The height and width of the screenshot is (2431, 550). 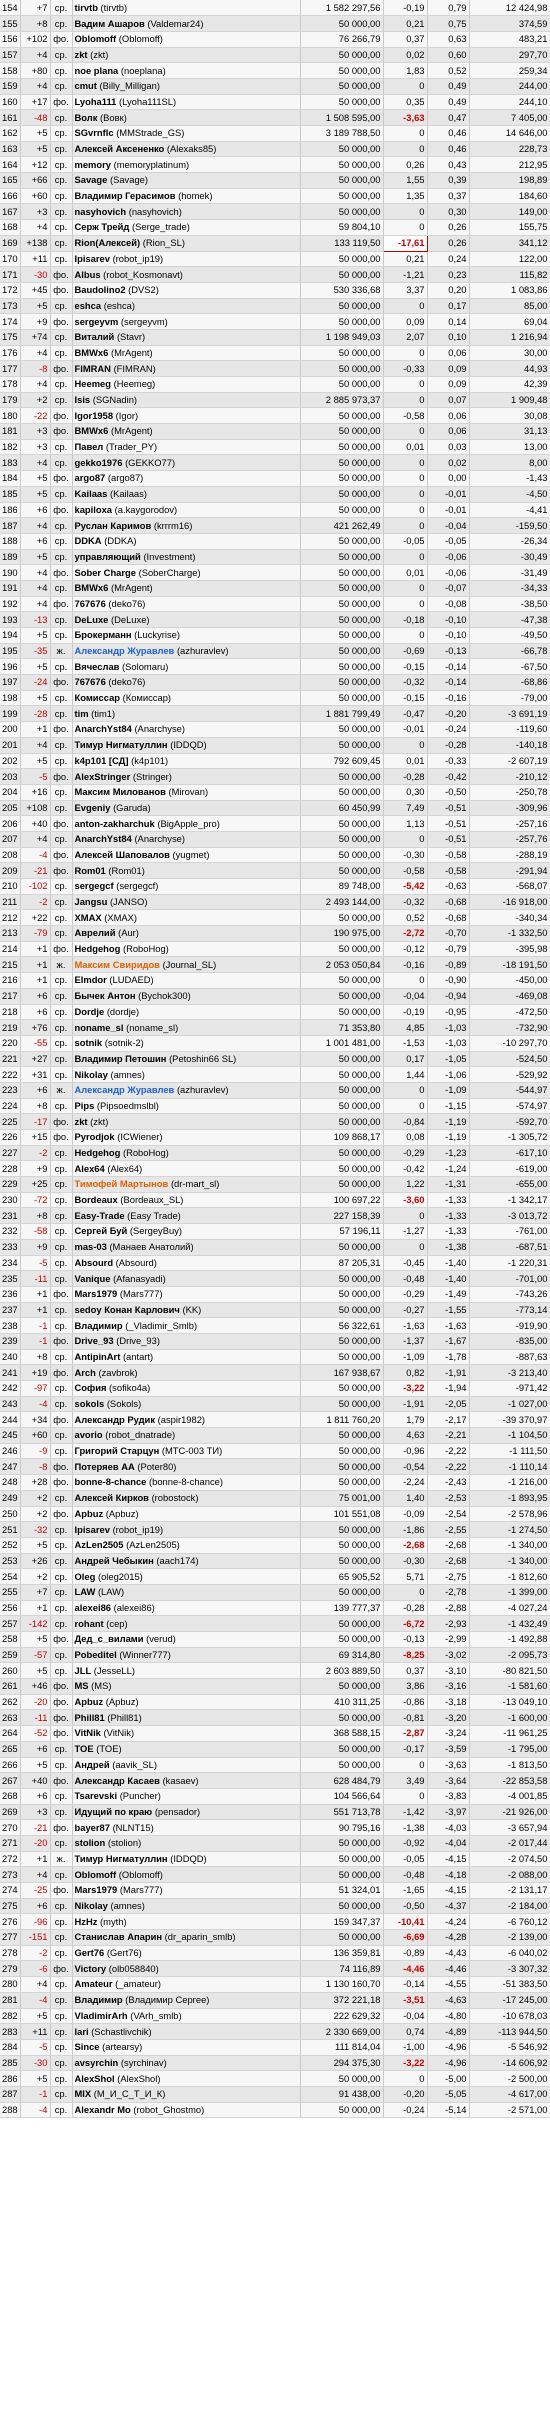 What do you see at coordinates (97, 2062) in the screenshot?
I see `trader-name: avsyrchin` at bounding box center [97, 2062].